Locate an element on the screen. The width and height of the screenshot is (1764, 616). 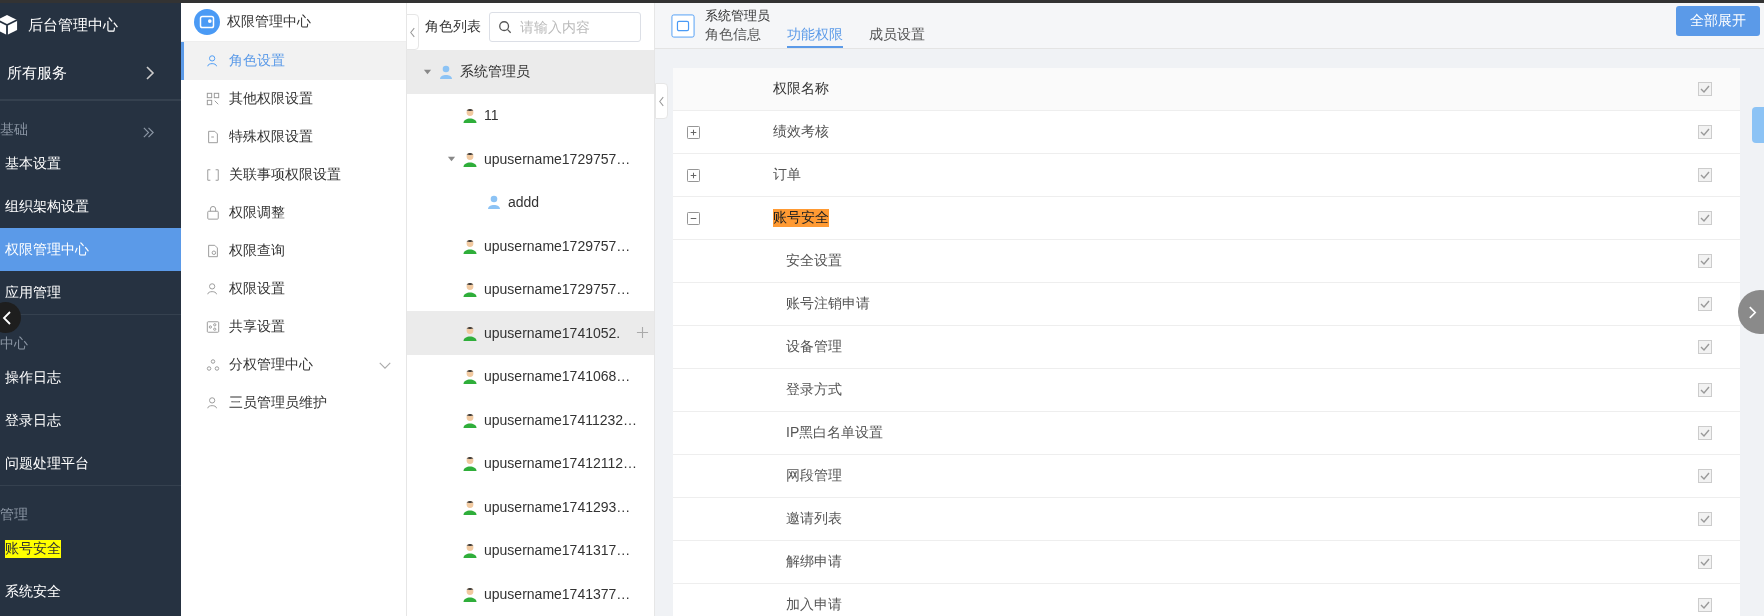
nav-label: 组织架构设置 is located at coordinates (47, 206).